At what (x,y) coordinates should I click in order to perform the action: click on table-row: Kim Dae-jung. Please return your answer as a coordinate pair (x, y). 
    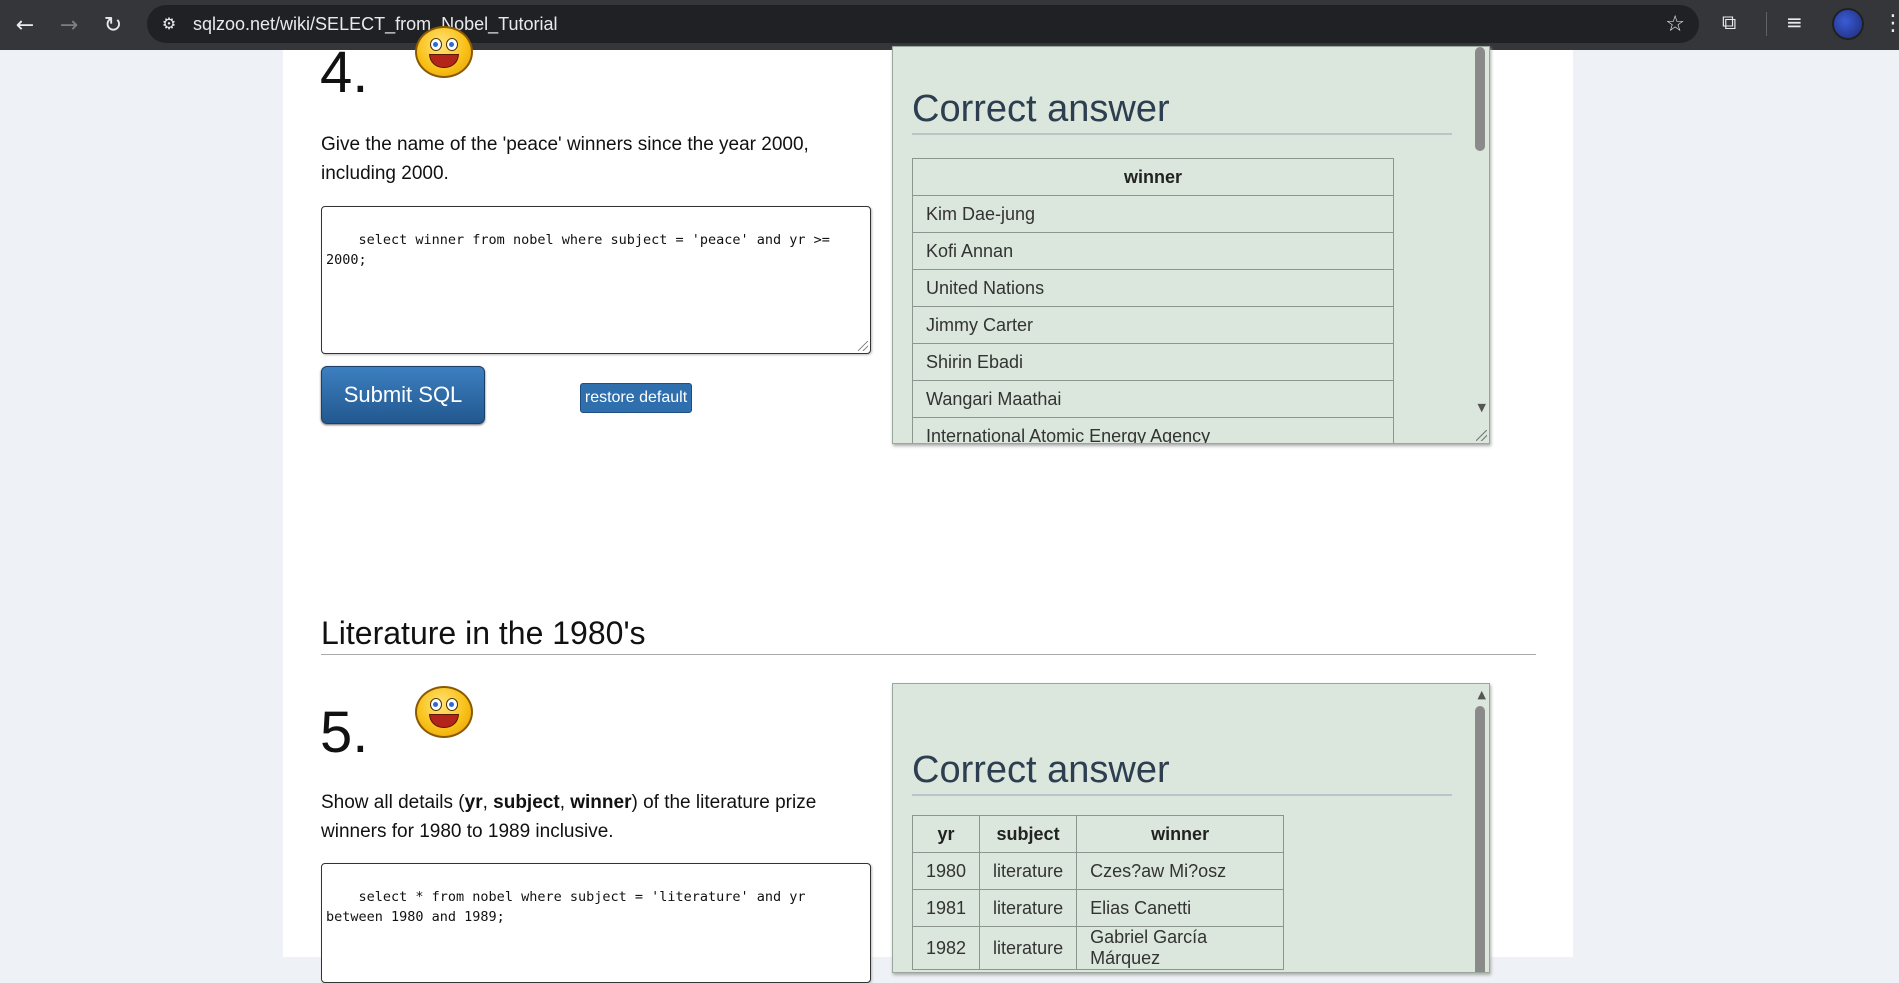
    Looking at the image, I should click on (1153, 214).